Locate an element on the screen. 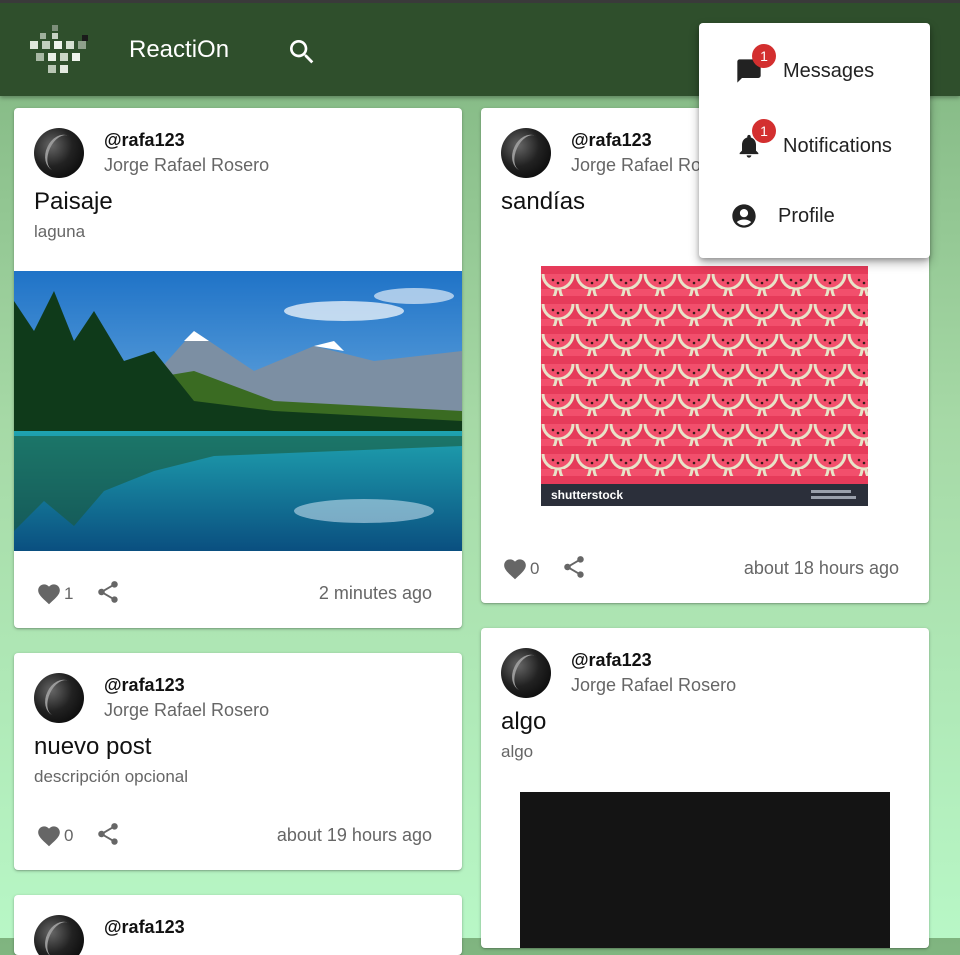 The height and width of the screenshot is (955, 960). post-title: nuevo post is located at coordinates (93, 746).